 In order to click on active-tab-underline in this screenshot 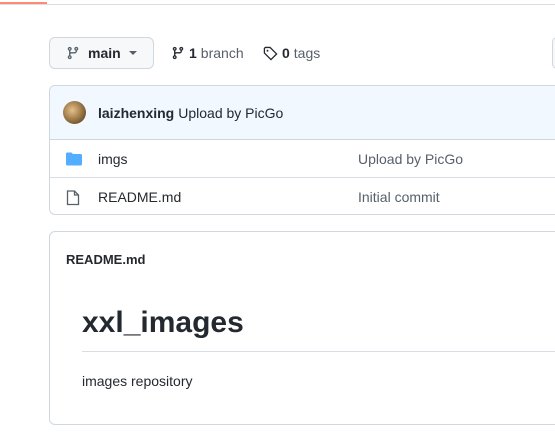, I will do `click(23, 3)`.